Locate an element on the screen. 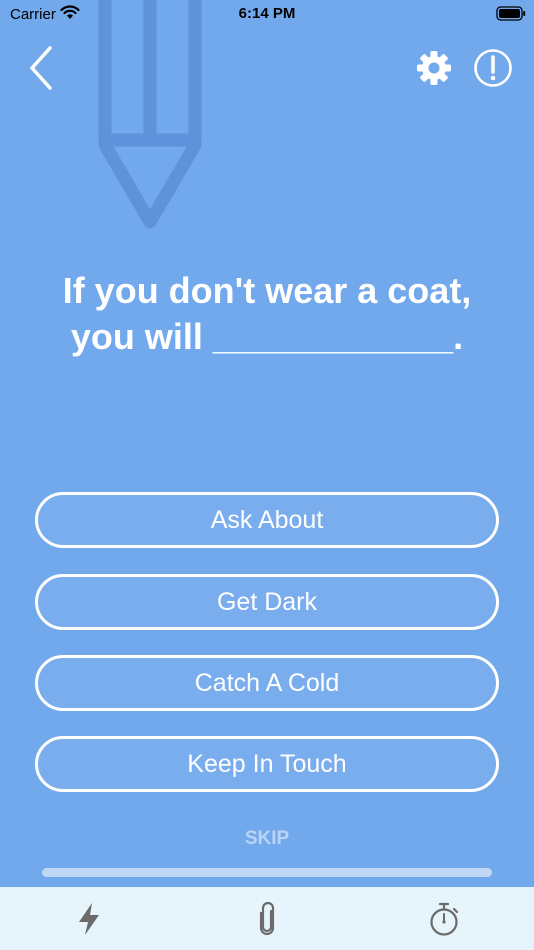  status-time: 6:14 PM is located at coordinates (267, 13).